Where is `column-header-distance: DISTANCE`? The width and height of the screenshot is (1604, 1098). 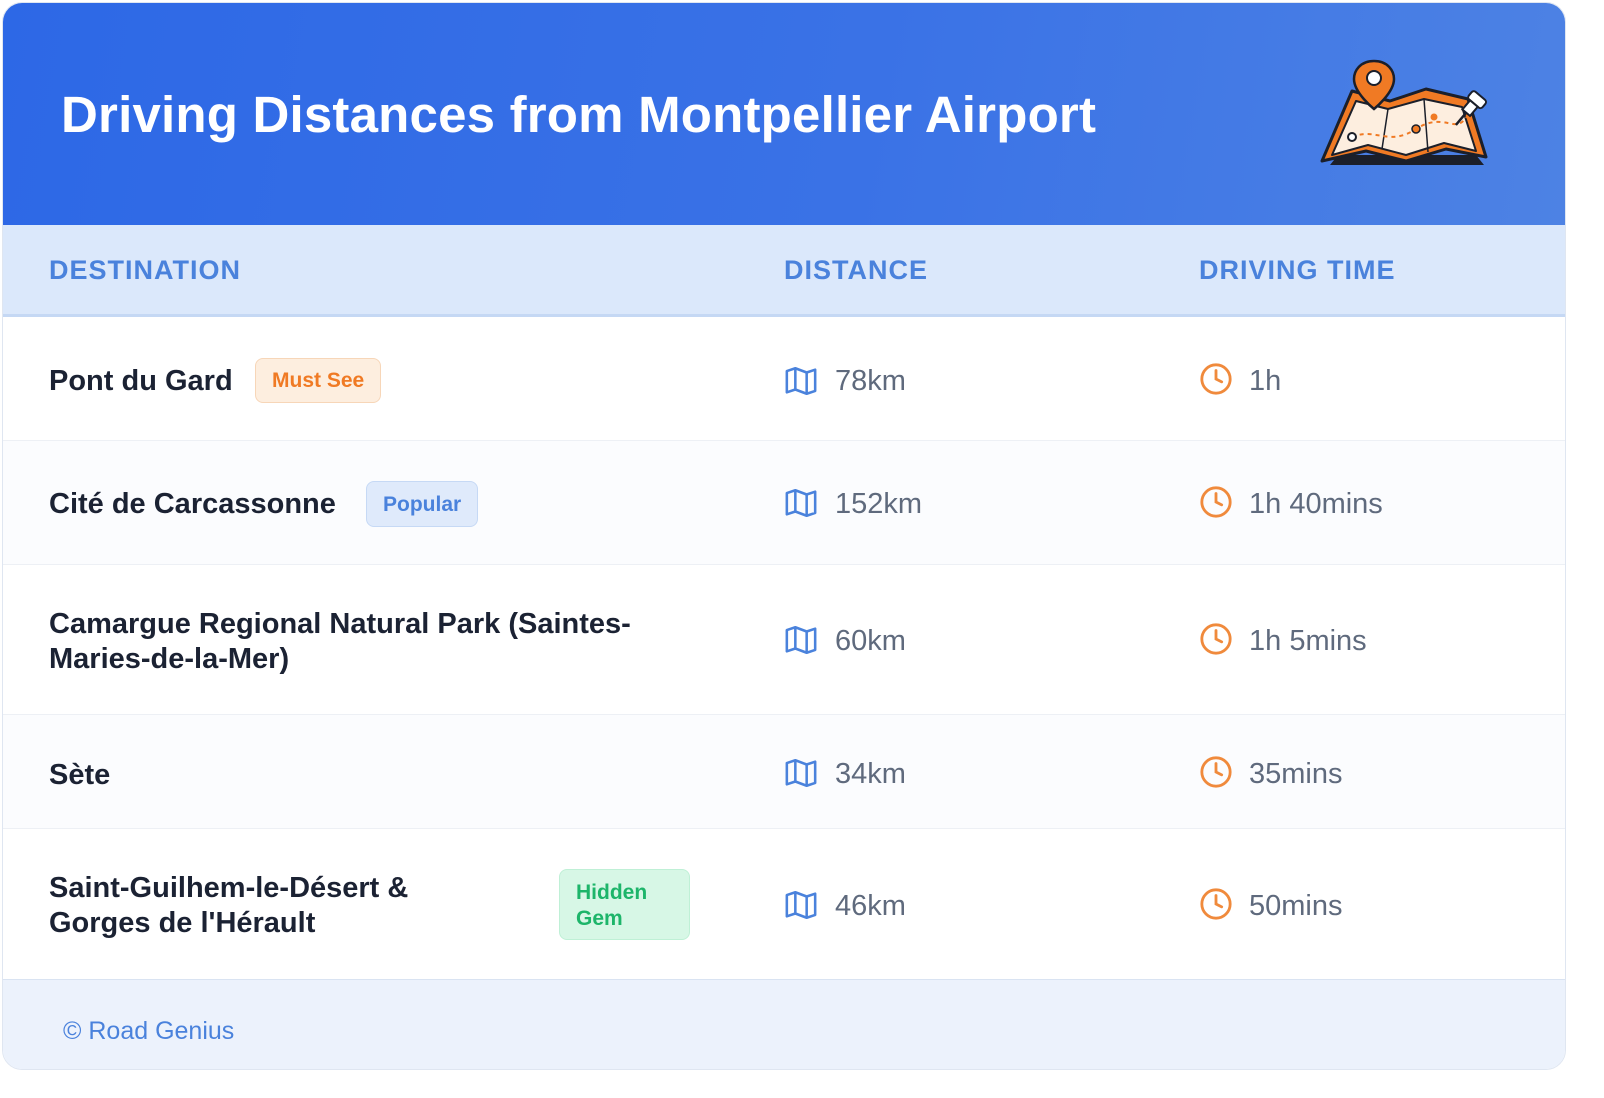 column-header-distance: DISTANCE is located at coordinates (856, 270).